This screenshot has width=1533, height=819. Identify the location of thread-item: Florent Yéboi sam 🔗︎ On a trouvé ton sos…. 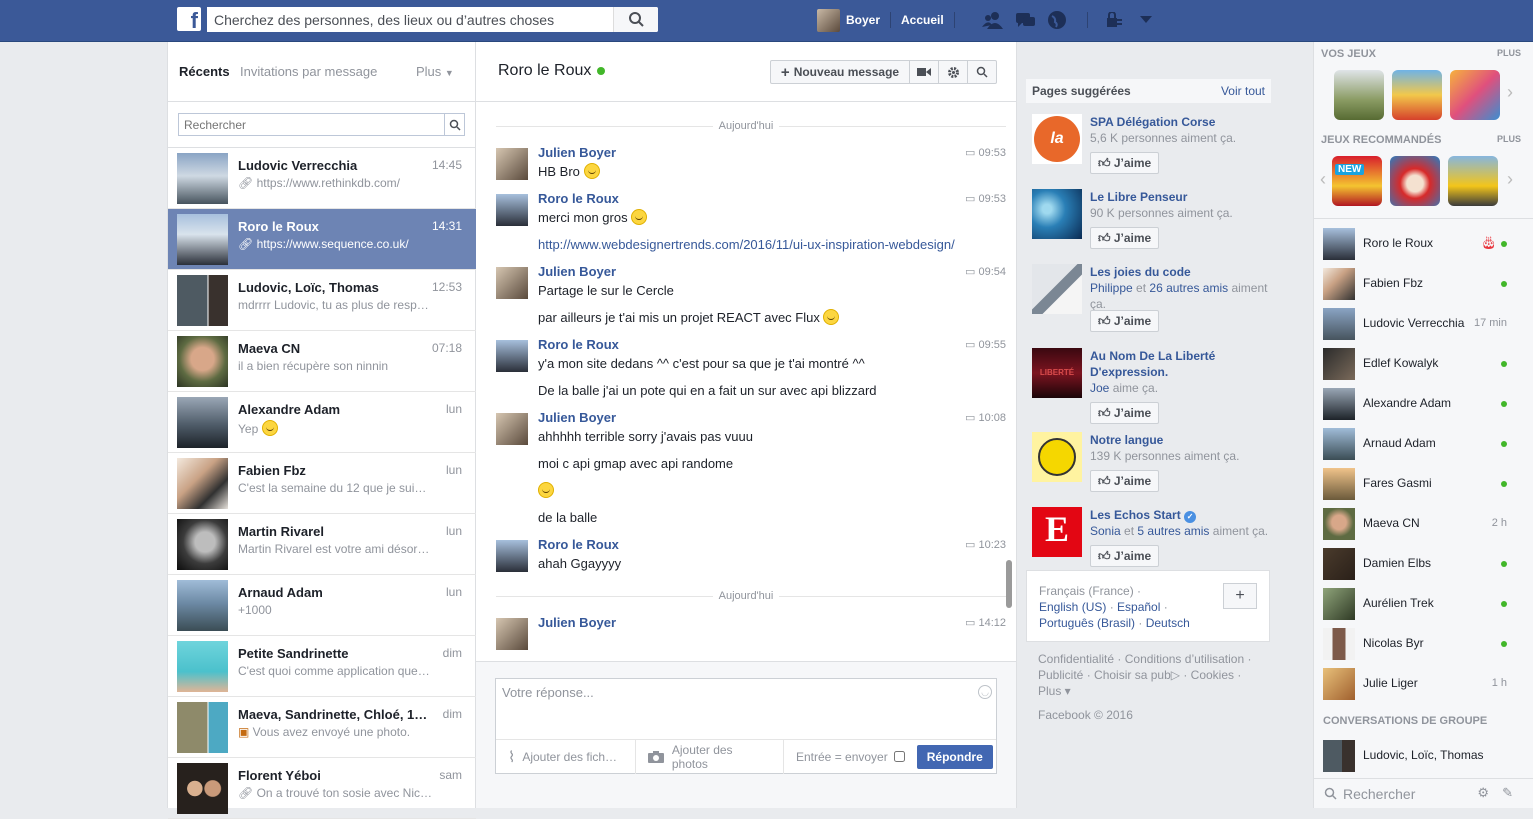
(322, 788).